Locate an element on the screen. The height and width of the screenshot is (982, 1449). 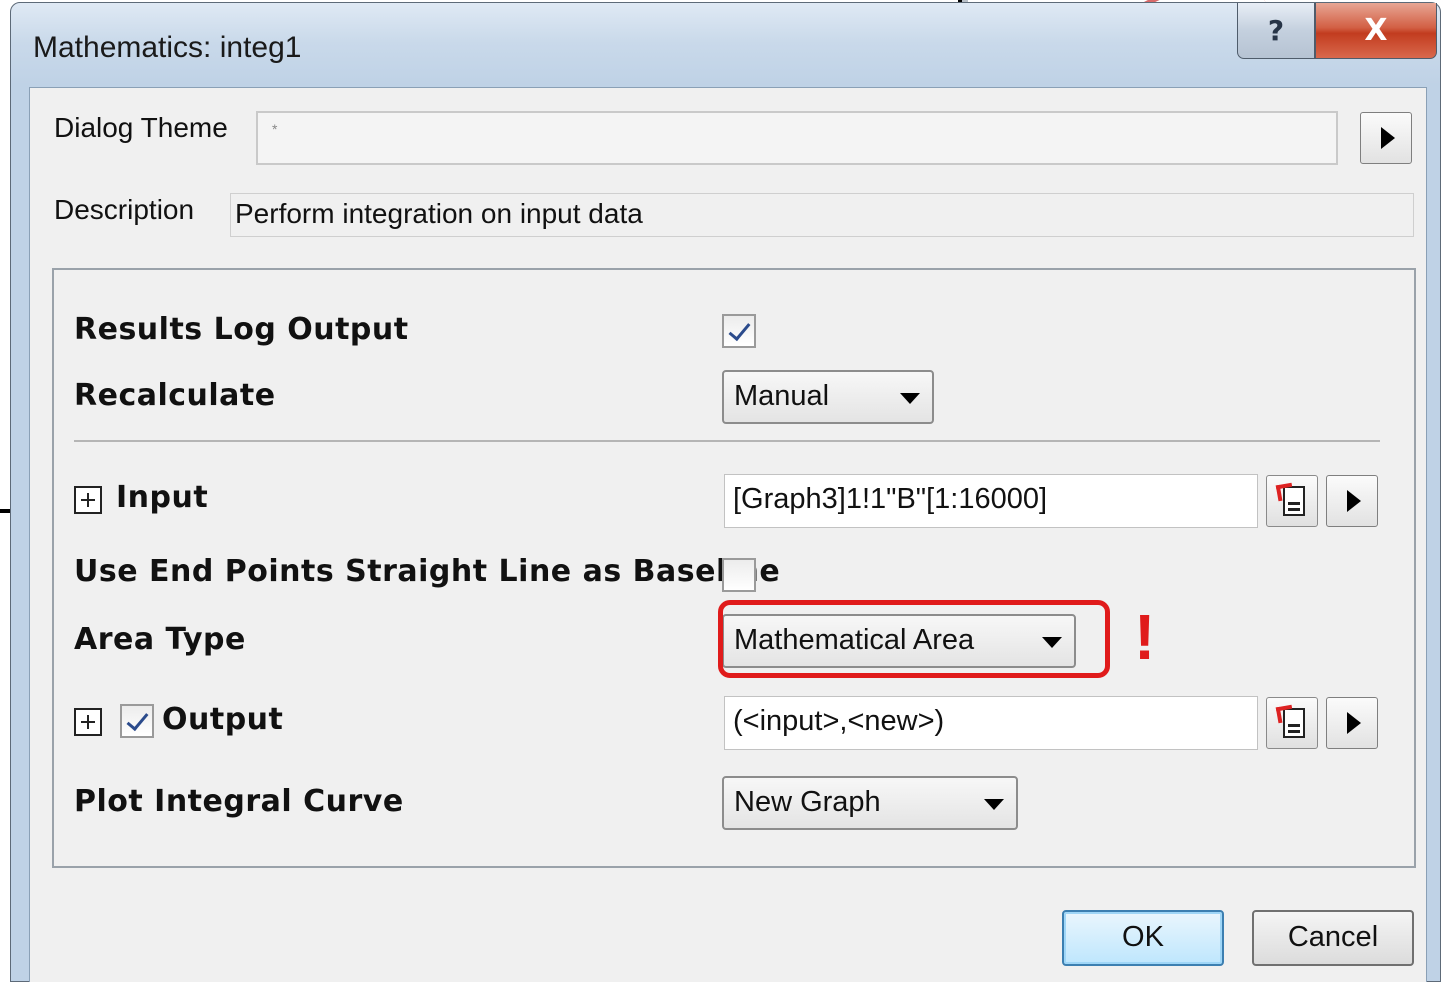
divider is located at coordinates (727, 441).